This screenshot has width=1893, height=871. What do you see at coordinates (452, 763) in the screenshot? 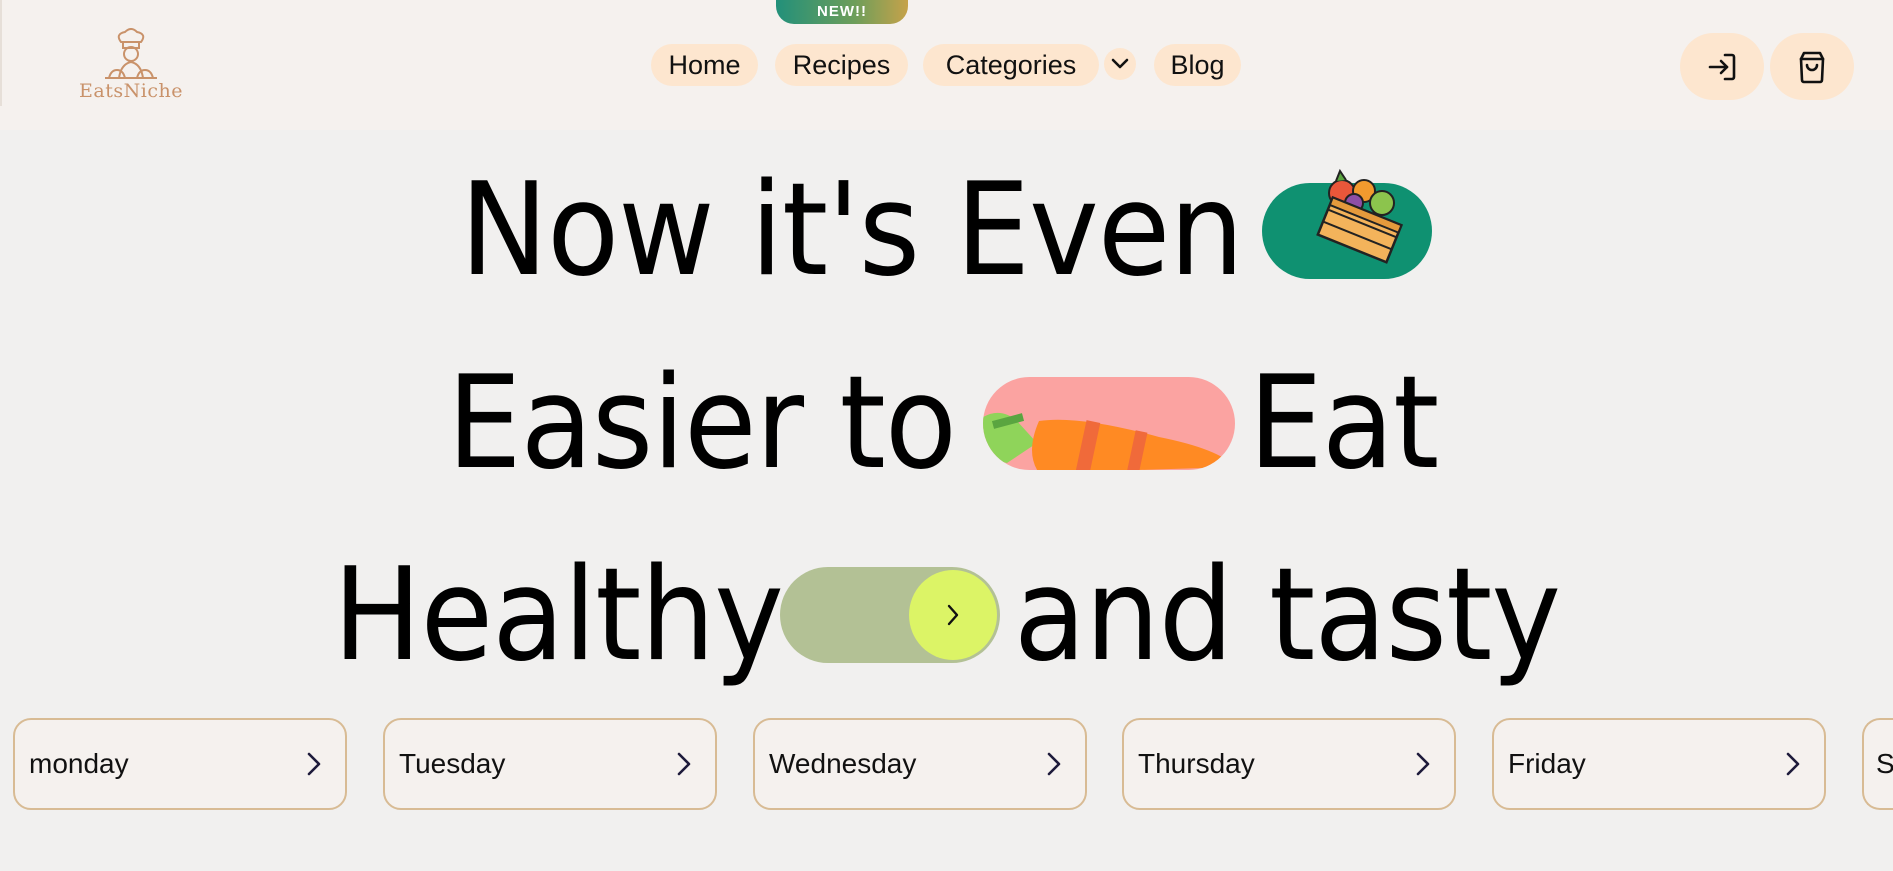
I see `day-label: Tuesday` at bounding box center [452, 763].